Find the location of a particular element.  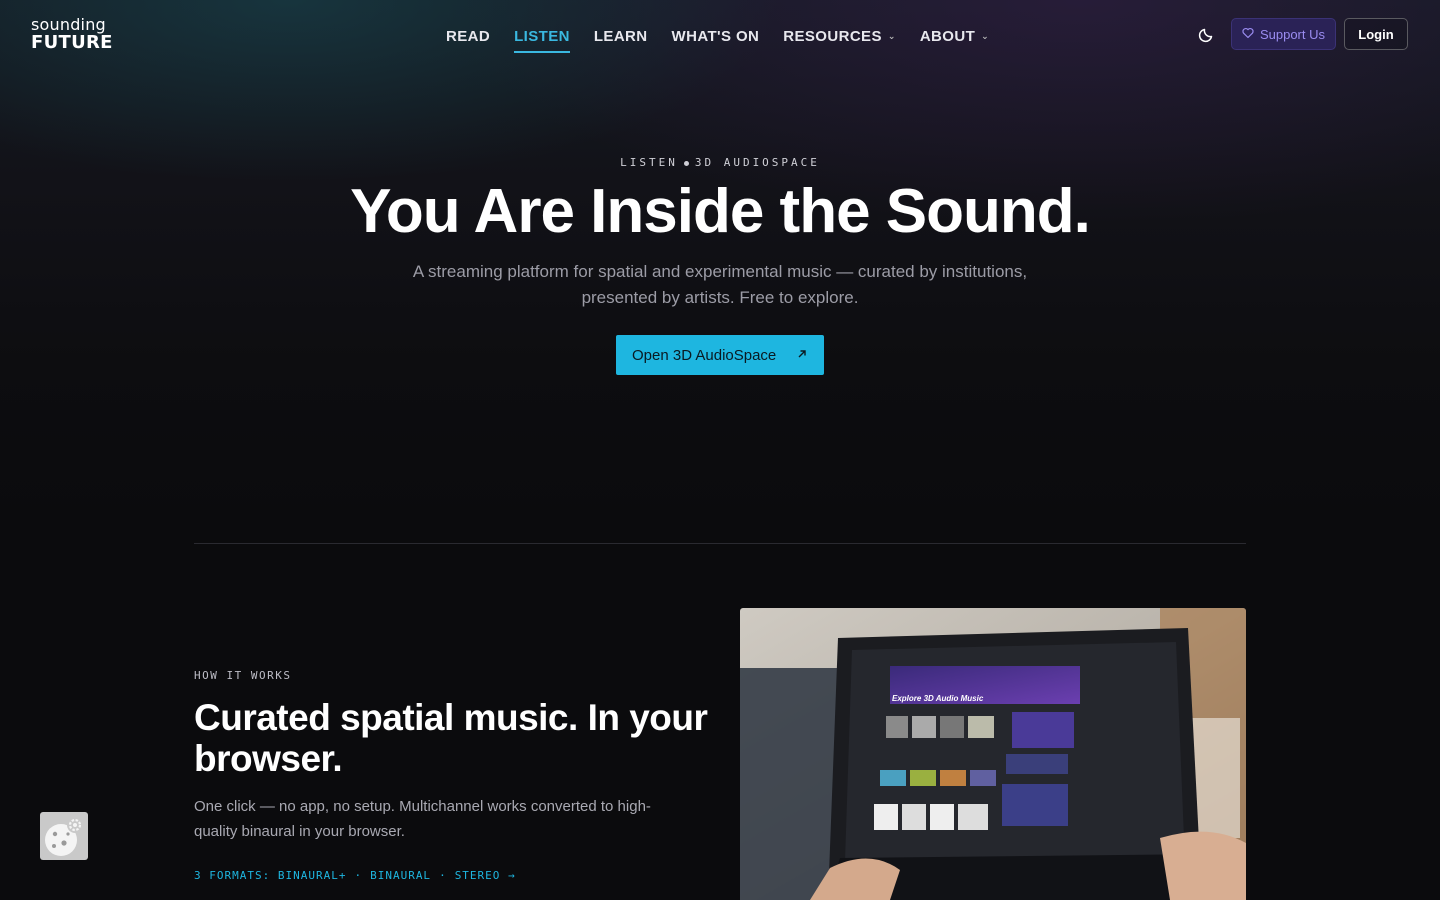

nav-item-label: WHAT'S ON is located at coordinates (715, 36).